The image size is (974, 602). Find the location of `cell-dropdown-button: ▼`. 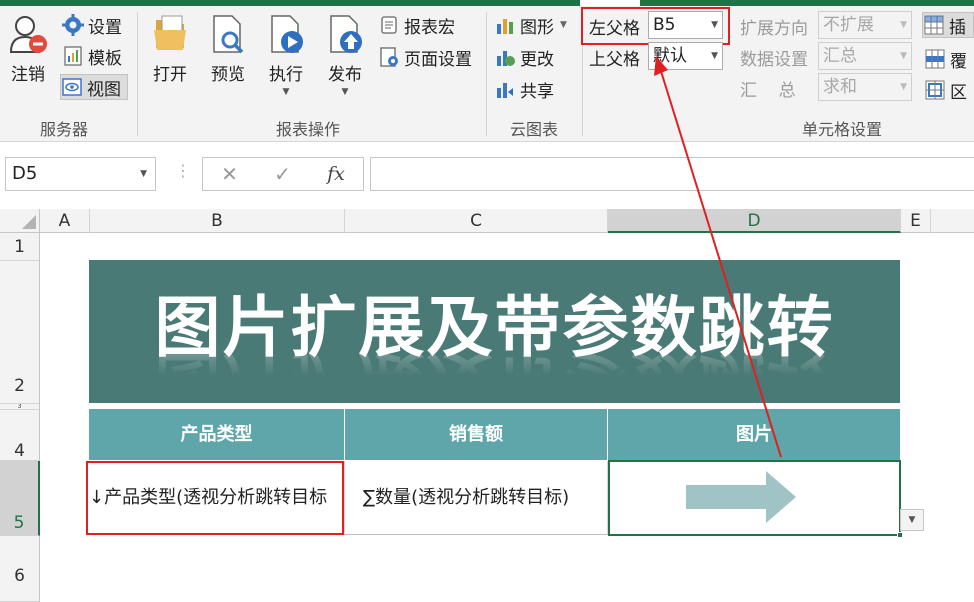

cell-dropdown-button: ▼ is located at coordinates (912, 520).